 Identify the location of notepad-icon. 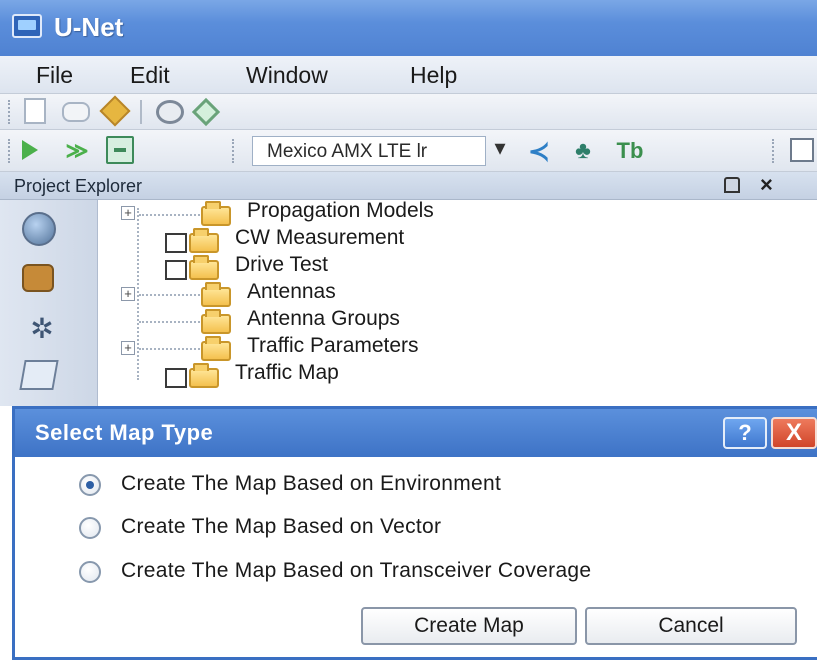
(39, 375).